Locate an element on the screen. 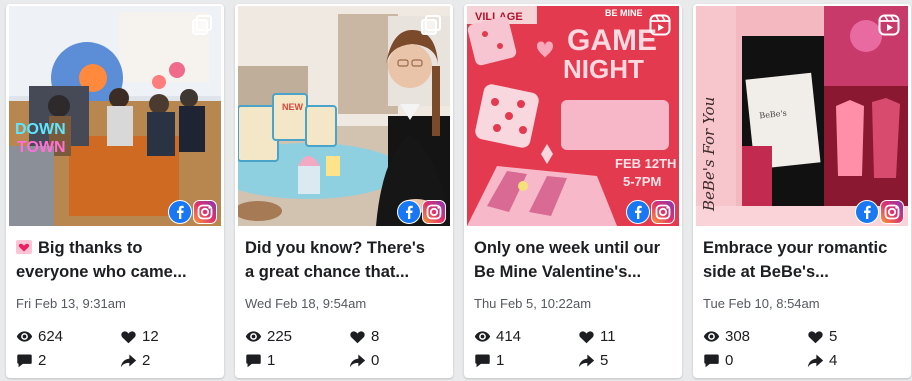  views-stat: 414 is located at coordinates (497, 336).